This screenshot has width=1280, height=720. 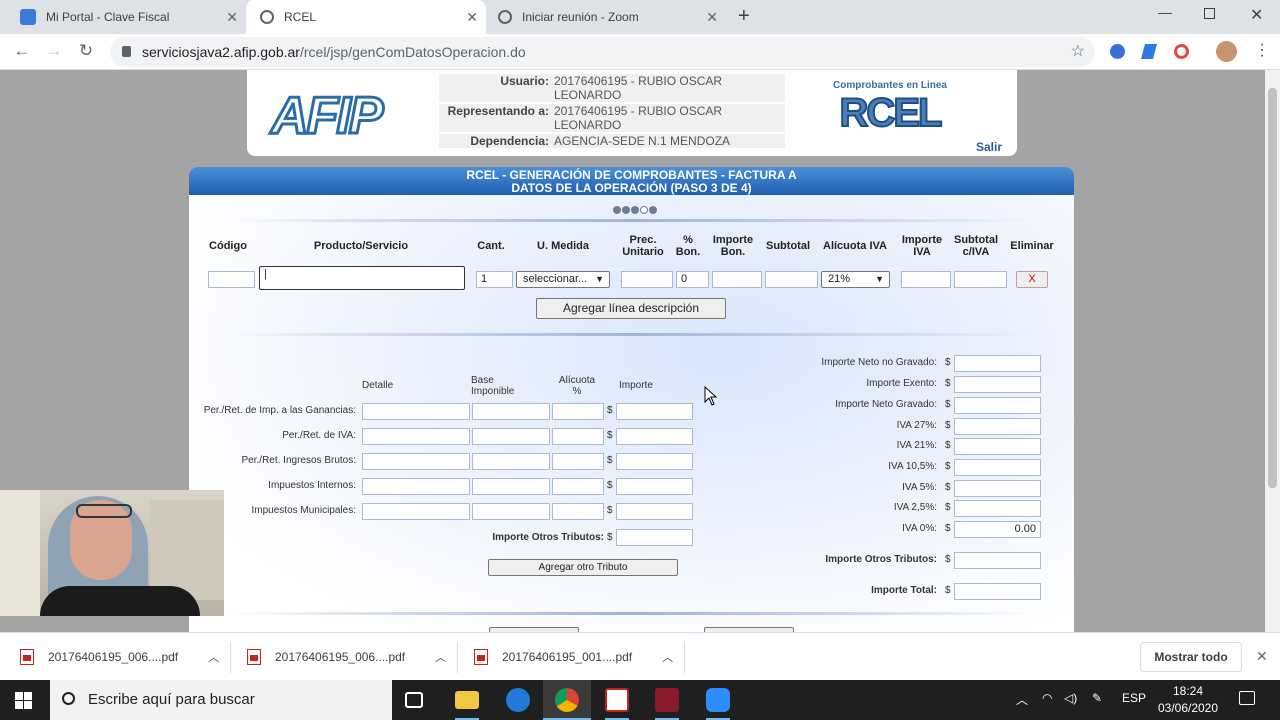 What do you see at coordinates (1165, 12) in the screenshot?
I see `minimize-icon: —` at bounding box center [1165, 12].